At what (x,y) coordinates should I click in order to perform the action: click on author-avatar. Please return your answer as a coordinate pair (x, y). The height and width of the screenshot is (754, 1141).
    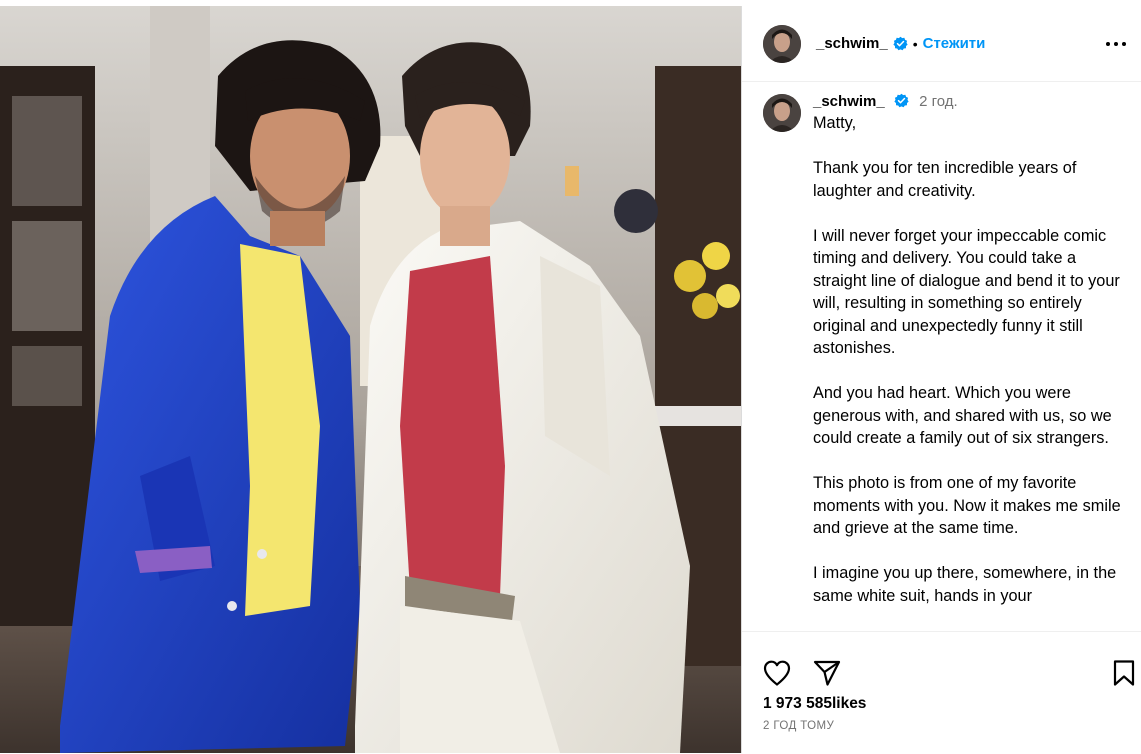
    Looking at the image, I should click on (782, 43).